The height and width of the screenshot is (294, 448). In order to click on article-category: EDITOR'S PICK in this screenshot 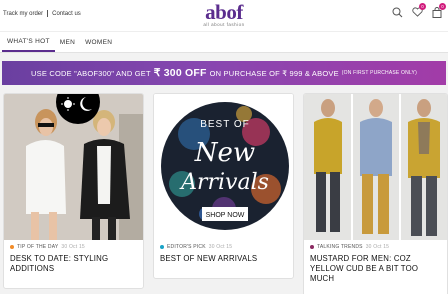, I will do `click(186, 247)`.